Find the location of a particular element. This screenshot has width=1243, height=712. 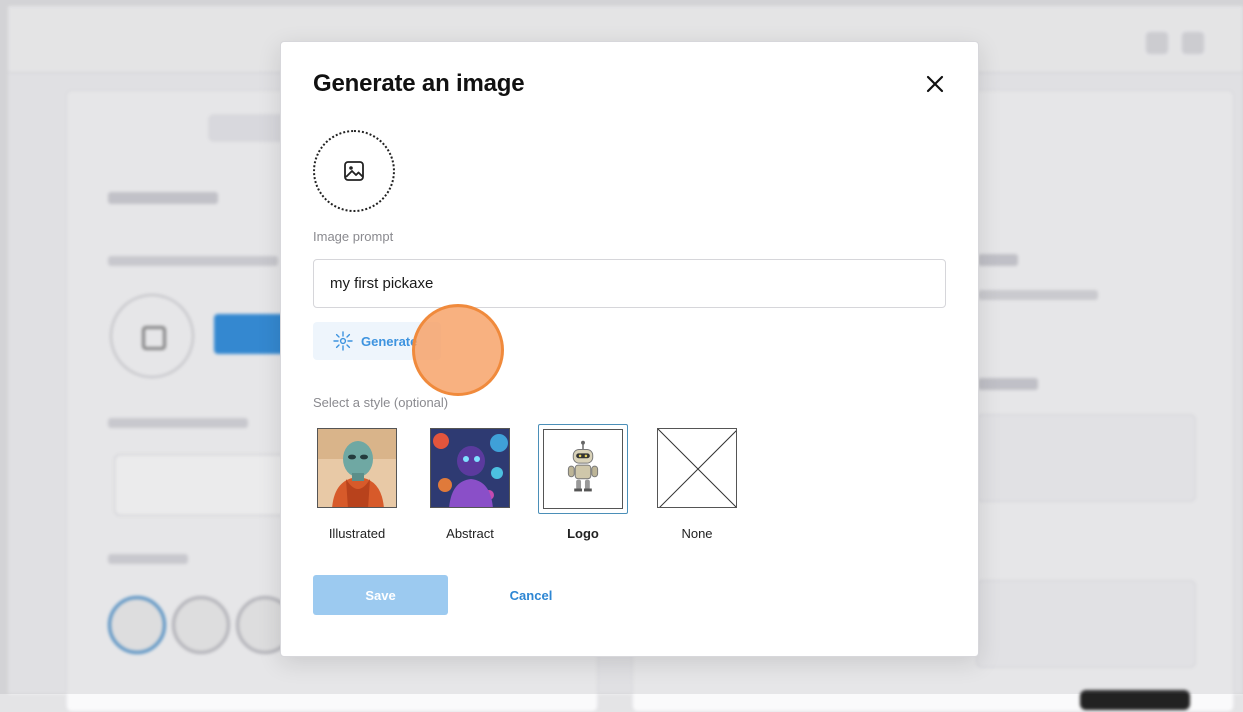

close-icon is located at coordinates (935, 84).